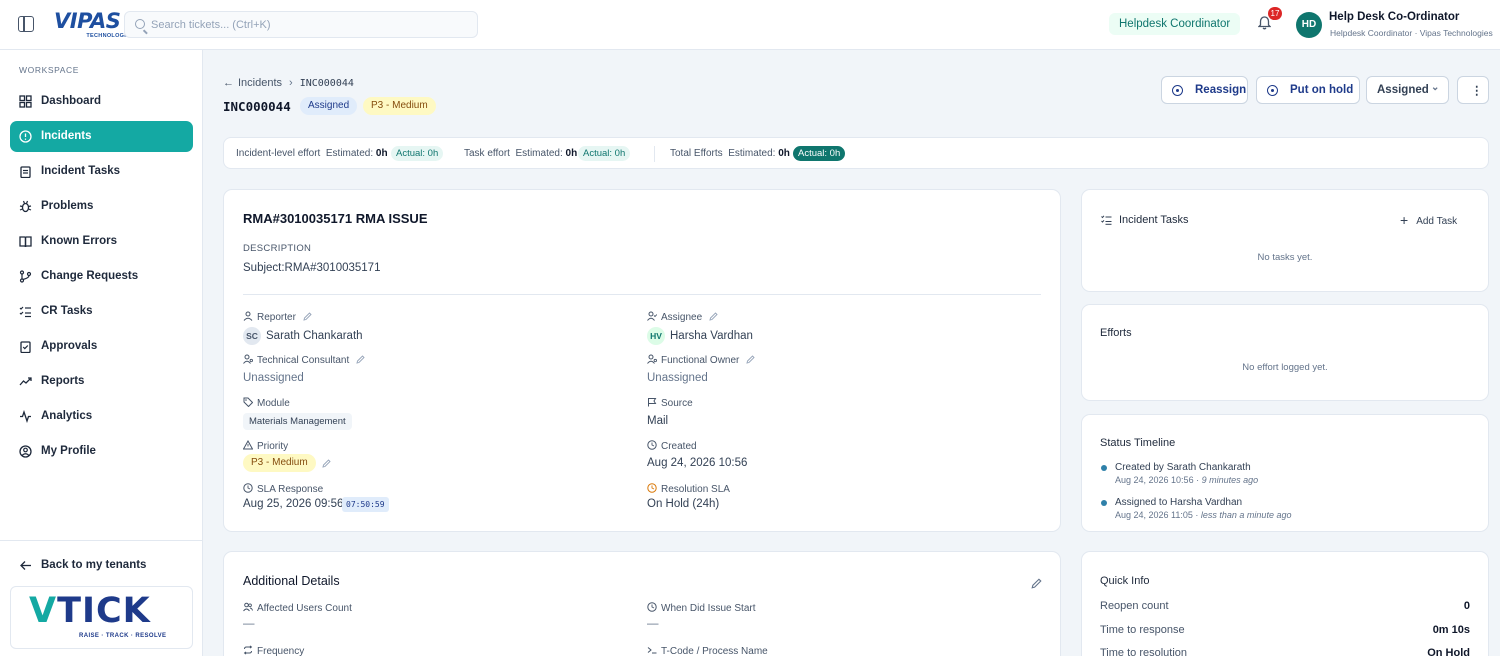  I want to click on tcode-label: T-Code / Process Name, so click(707, 650).